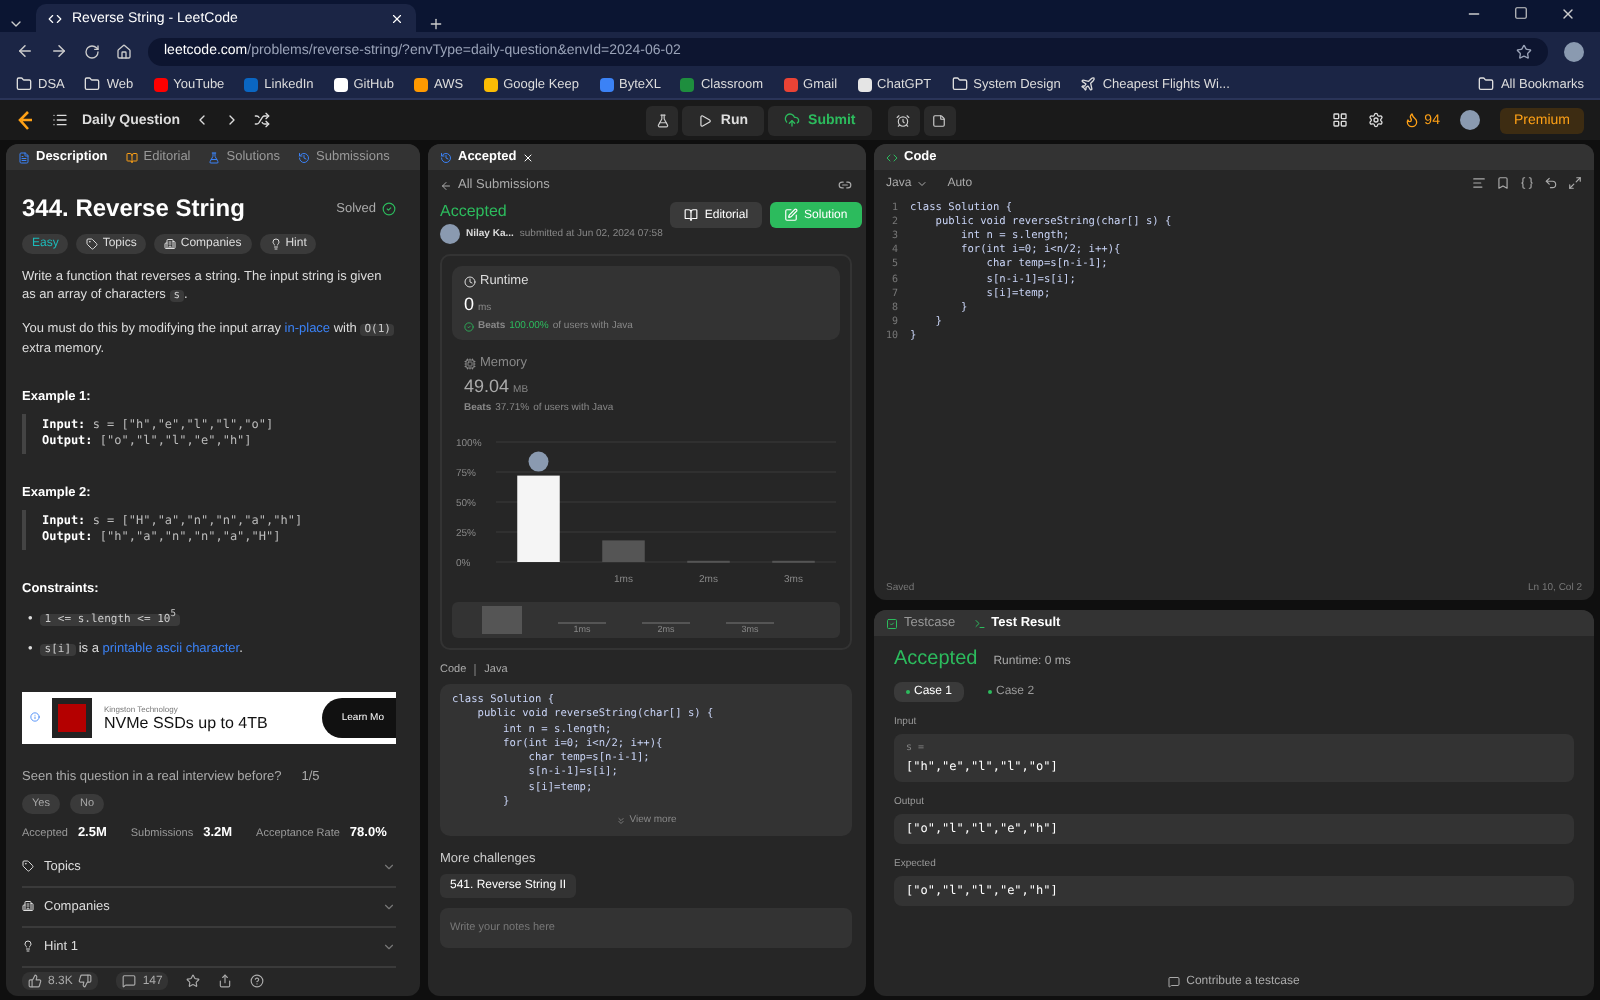 Image resolution: width=1600 pixels, height=1000 pixels. I want to click on share-icon, so click(225, 981).